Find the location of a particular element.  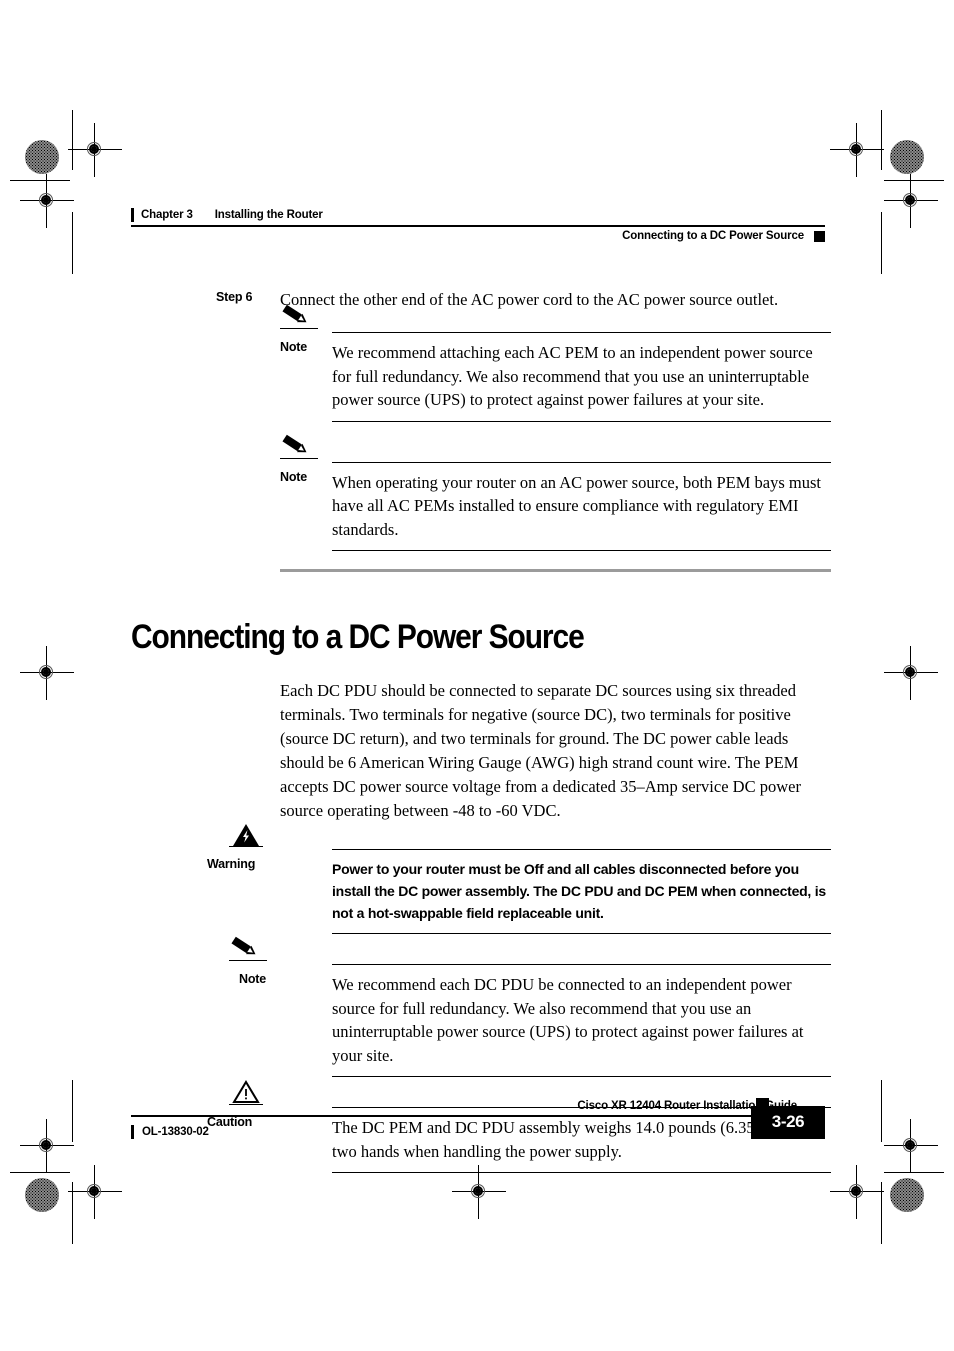

page-title: Connecting to a DC Power Source is located at coordinates (358, 637).